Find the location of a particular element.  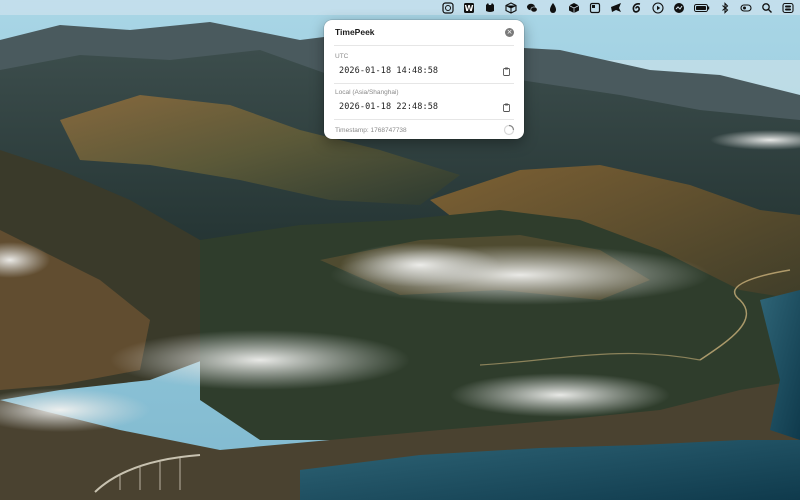

popover-title: TimePeek is located at coordinates (355, 32).